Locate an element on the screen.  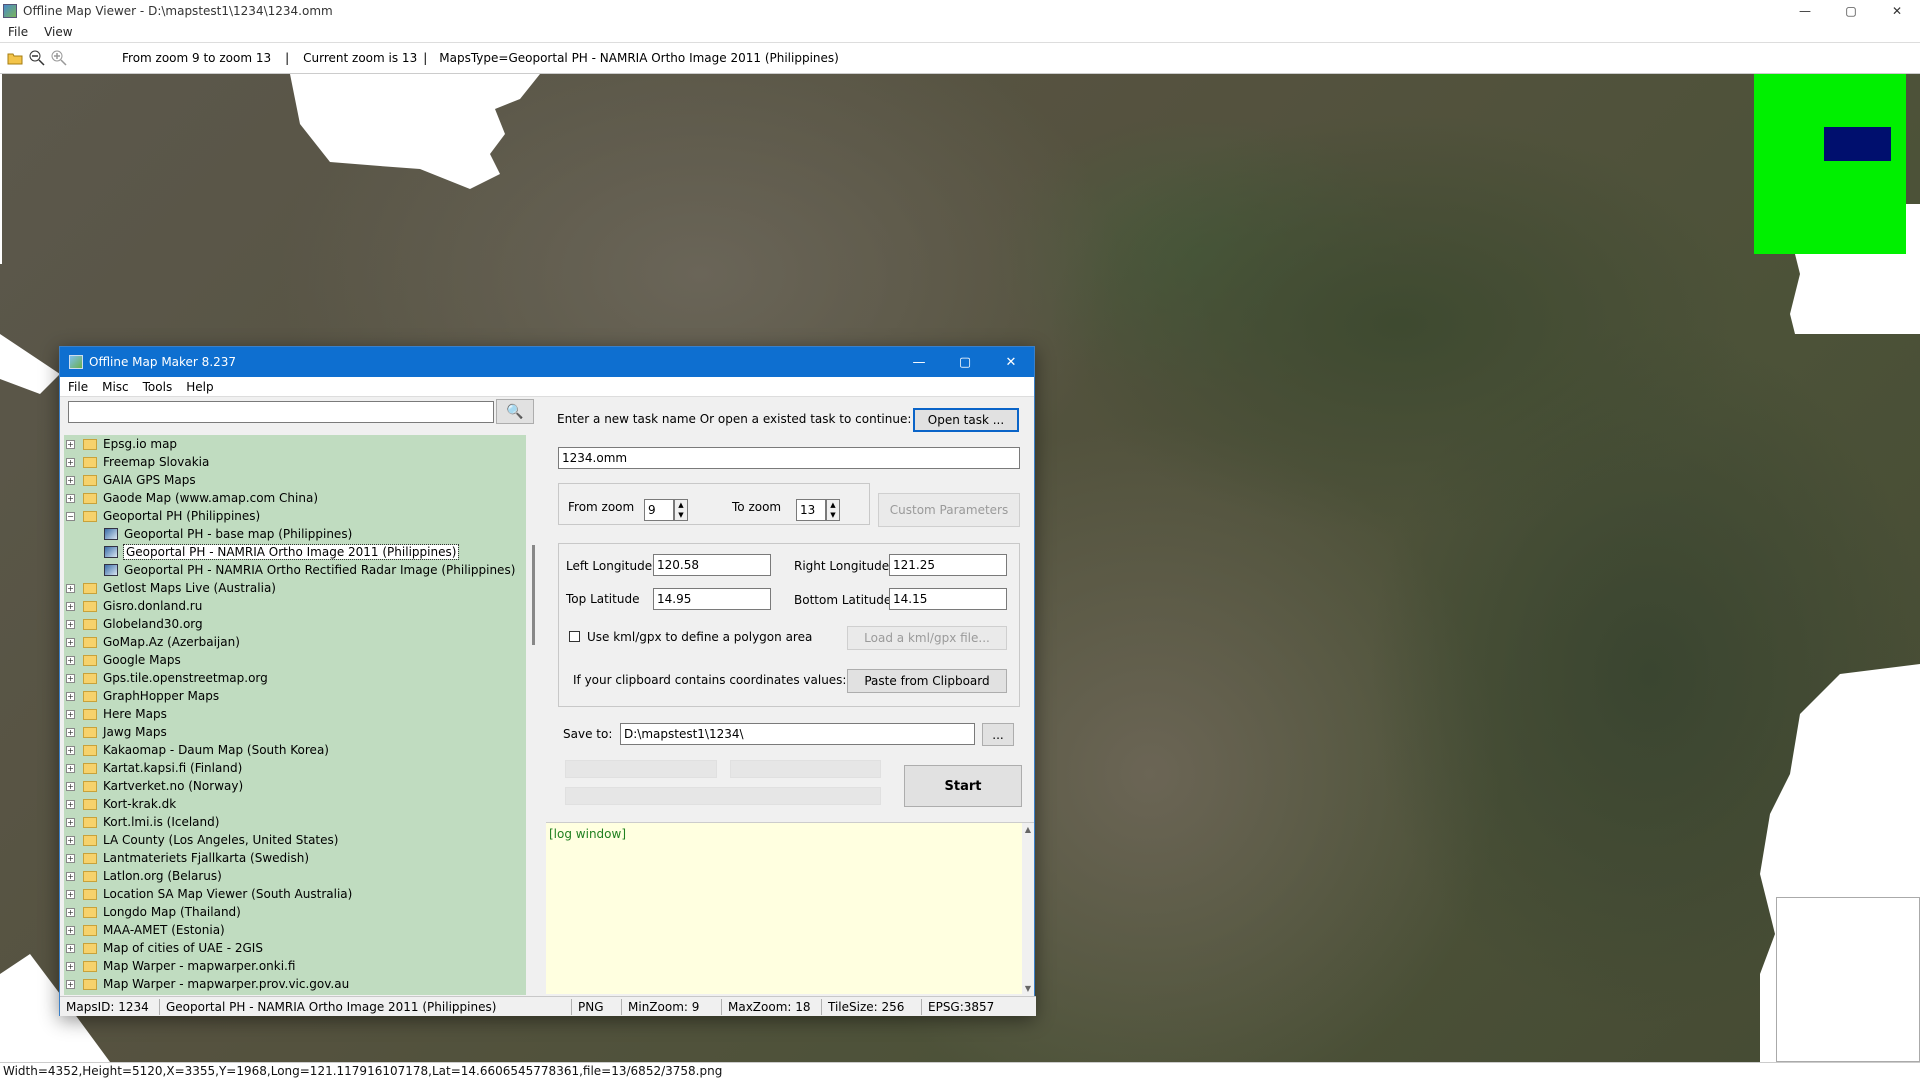
minimize-button: — is located at coordinates (1805, 11).